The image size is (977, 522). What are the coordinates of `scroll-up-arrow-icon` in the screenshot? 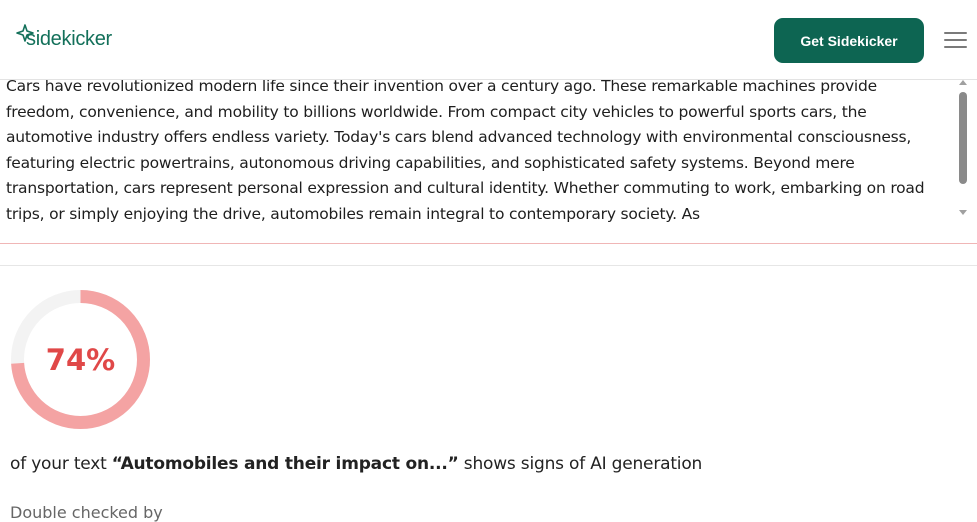 It's located at (963, 82).